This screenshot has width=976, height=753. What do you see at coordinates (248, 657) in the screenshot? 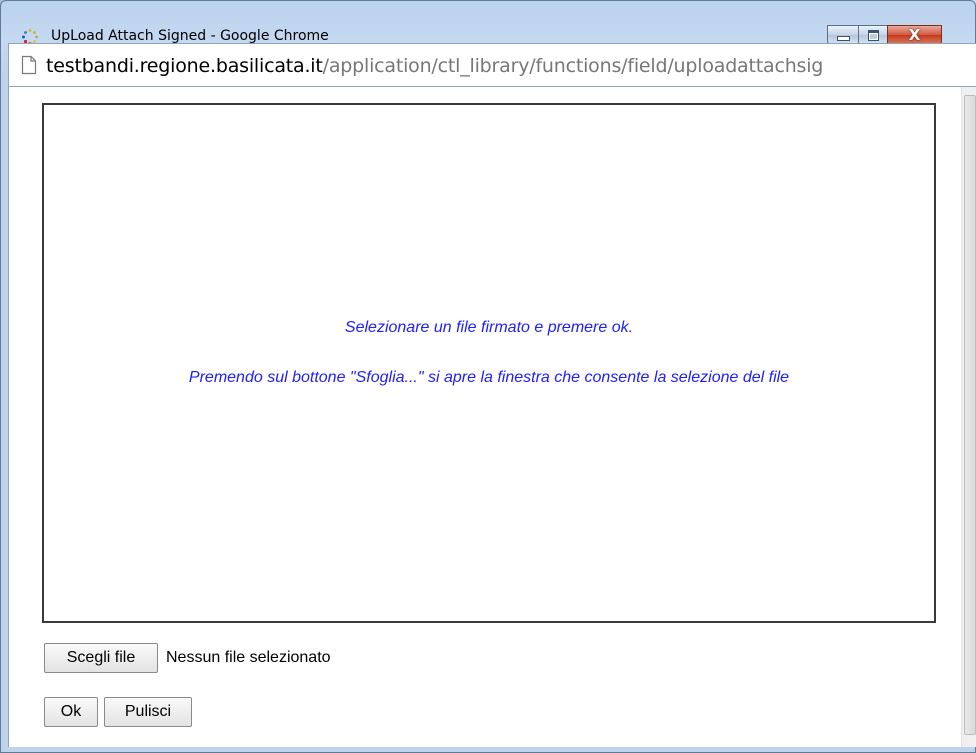
I see `file-status-text: Nessun file selezionato` at bounding box center [248, 657].